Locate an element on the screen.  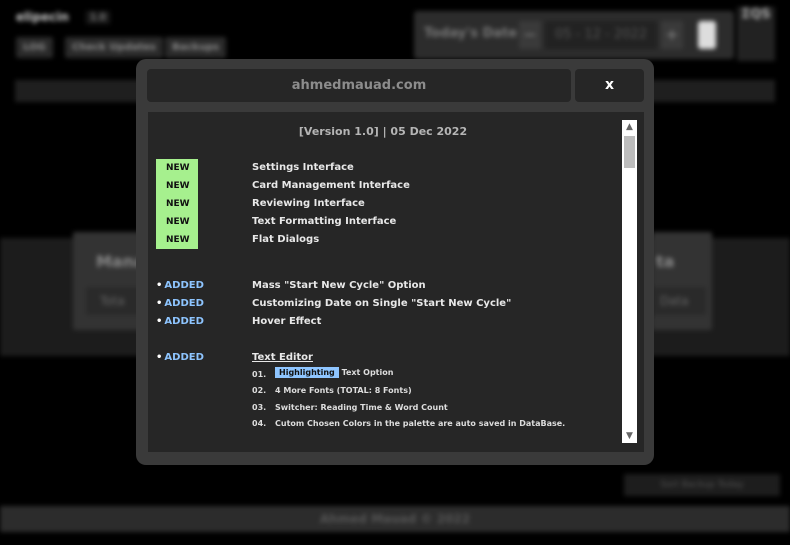
scroll-up-icon: ▲ is located at coordinates (629, 127).